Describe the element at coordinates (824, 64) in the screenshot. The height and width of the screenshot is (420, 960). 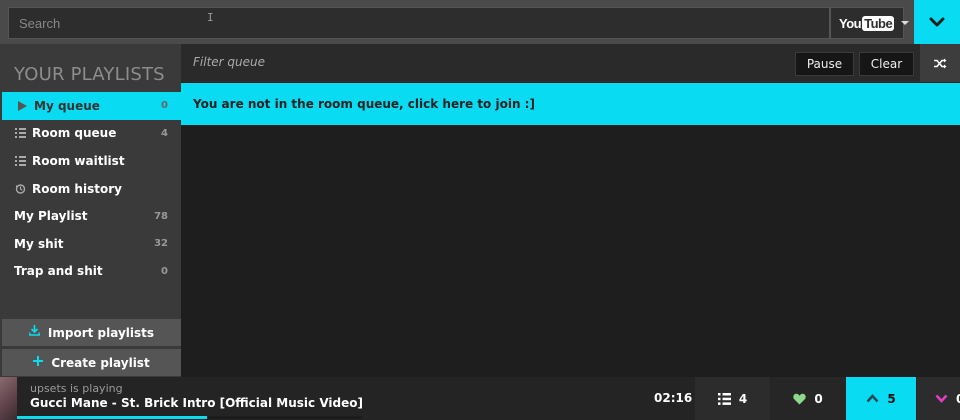
I see `pause-button: Pause` at that location.